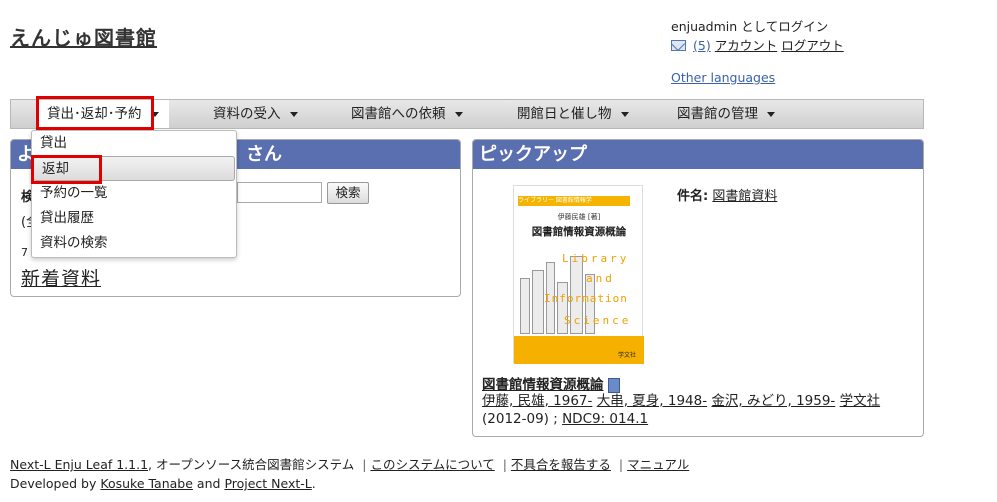 This screenshot has height=502, width=997. I want to click on search-input, so click(279, 192).